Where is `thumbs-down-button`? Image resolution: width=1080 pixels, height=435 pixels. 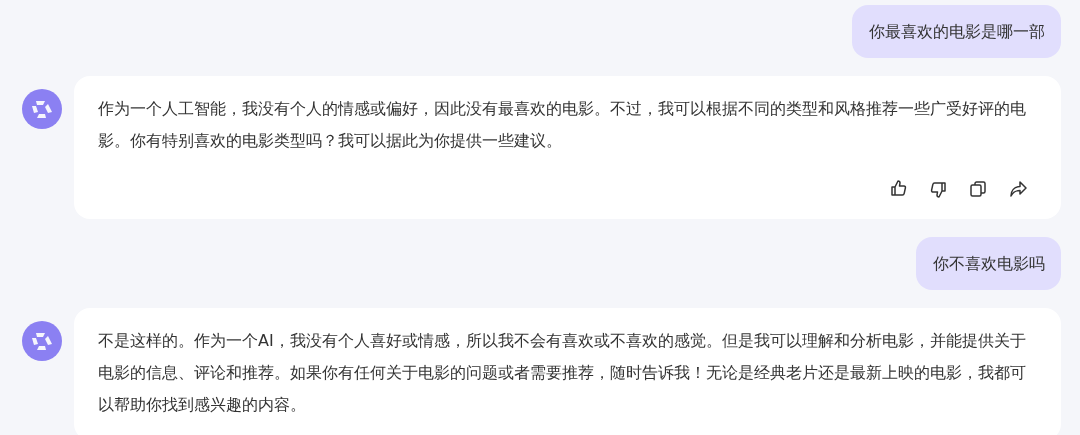 thumbs-down-button is located at coordinates (938, 189).